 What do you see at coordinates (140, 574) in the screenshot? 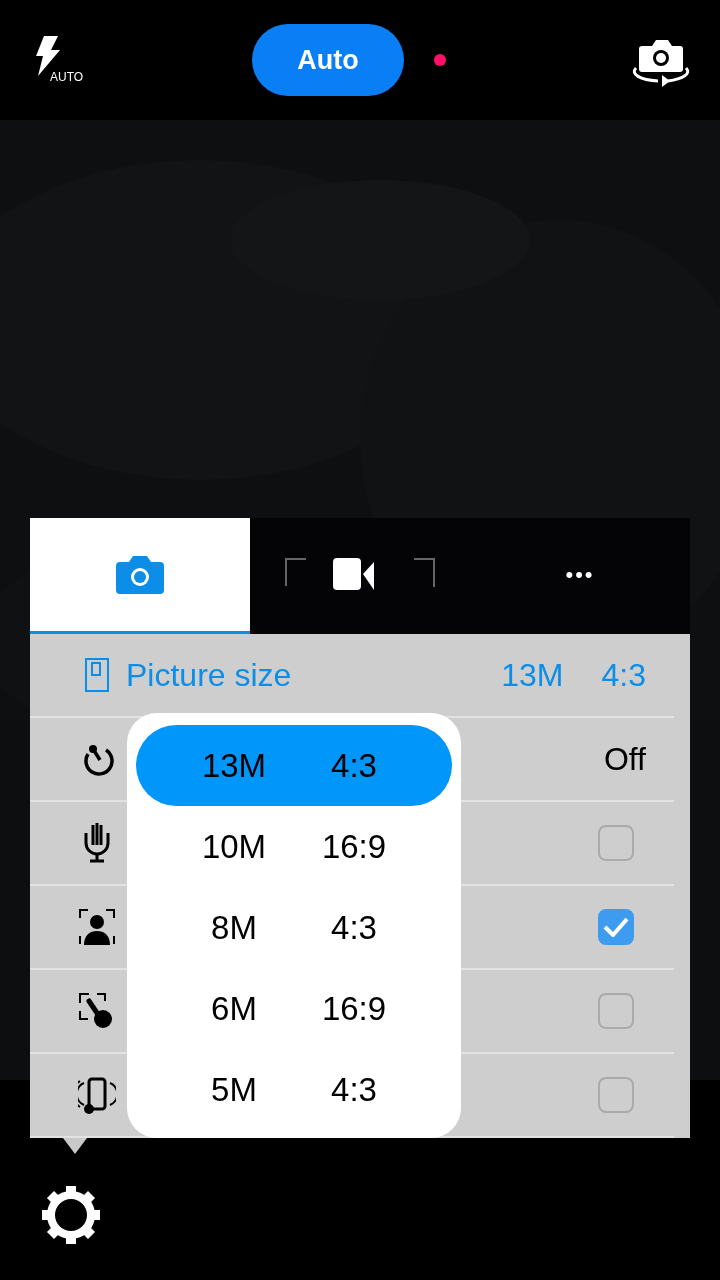
I see `camera-icon` at bounding box center [140, 574].